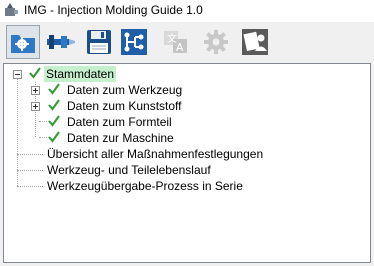 This screenshot has height=266, width=374. What do you see at coordinates (155, 154) in the screenshot?
I see `tree-node-label: Übersicht aller Maßnahmenfestlegungen` at bounding box center [155, 154].